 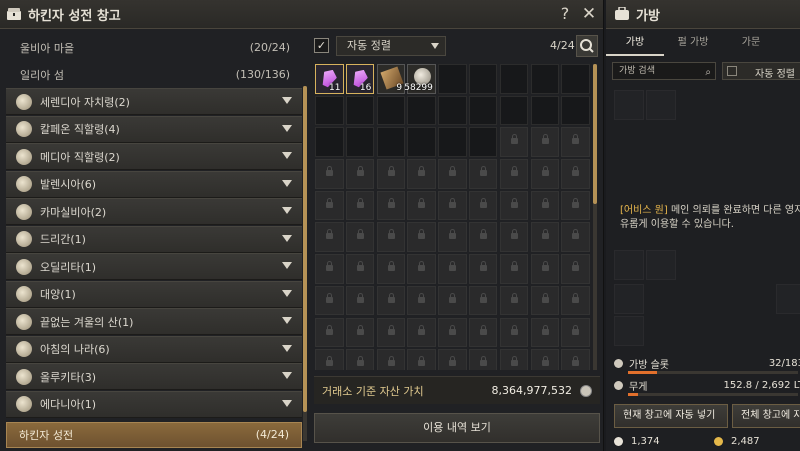 I want to click on tab-family: 가문, so click(x=751, y=44).